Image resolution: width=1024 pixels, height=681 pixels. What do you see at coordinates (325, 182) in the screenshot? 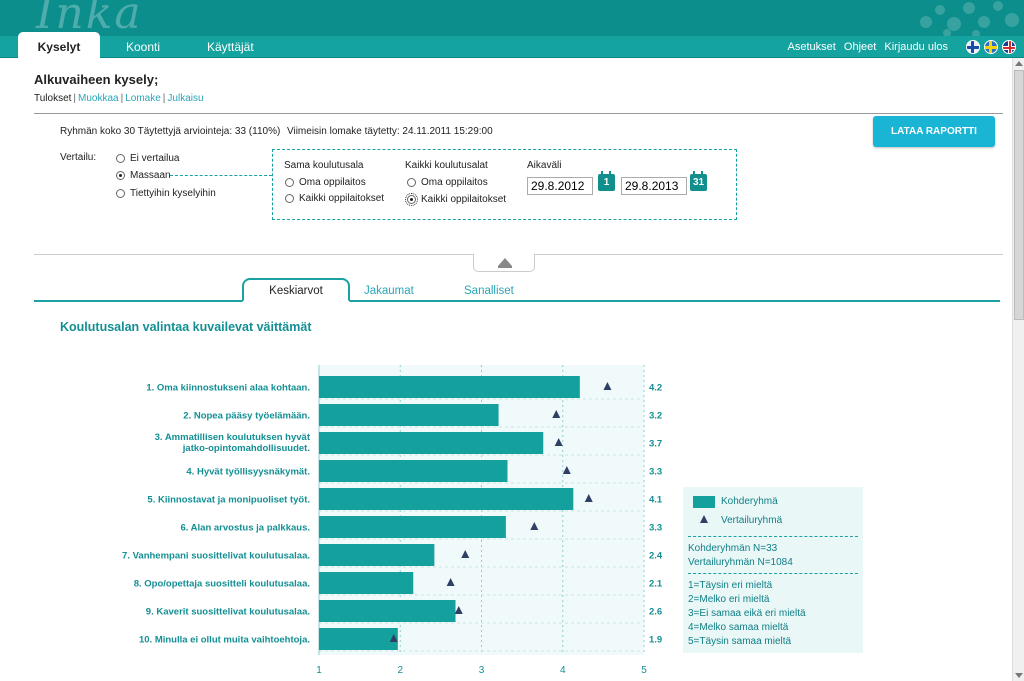
I see `radio-same-own-school: Oma oppilaitos` at bounding box center [325, 182].